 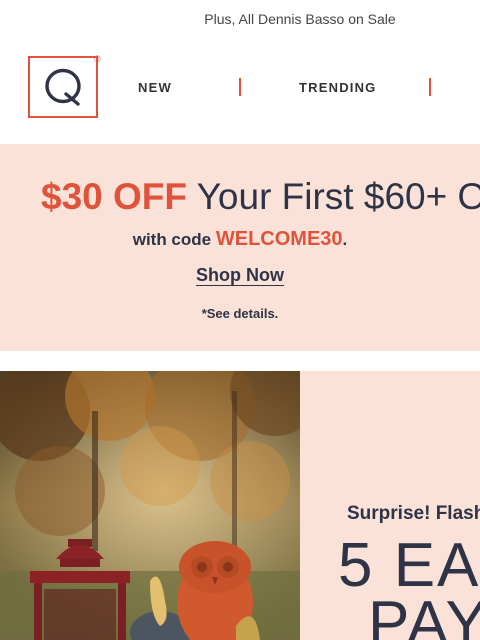 I want to click on registered-mark-icon: ®, so click(x=97, y=59).